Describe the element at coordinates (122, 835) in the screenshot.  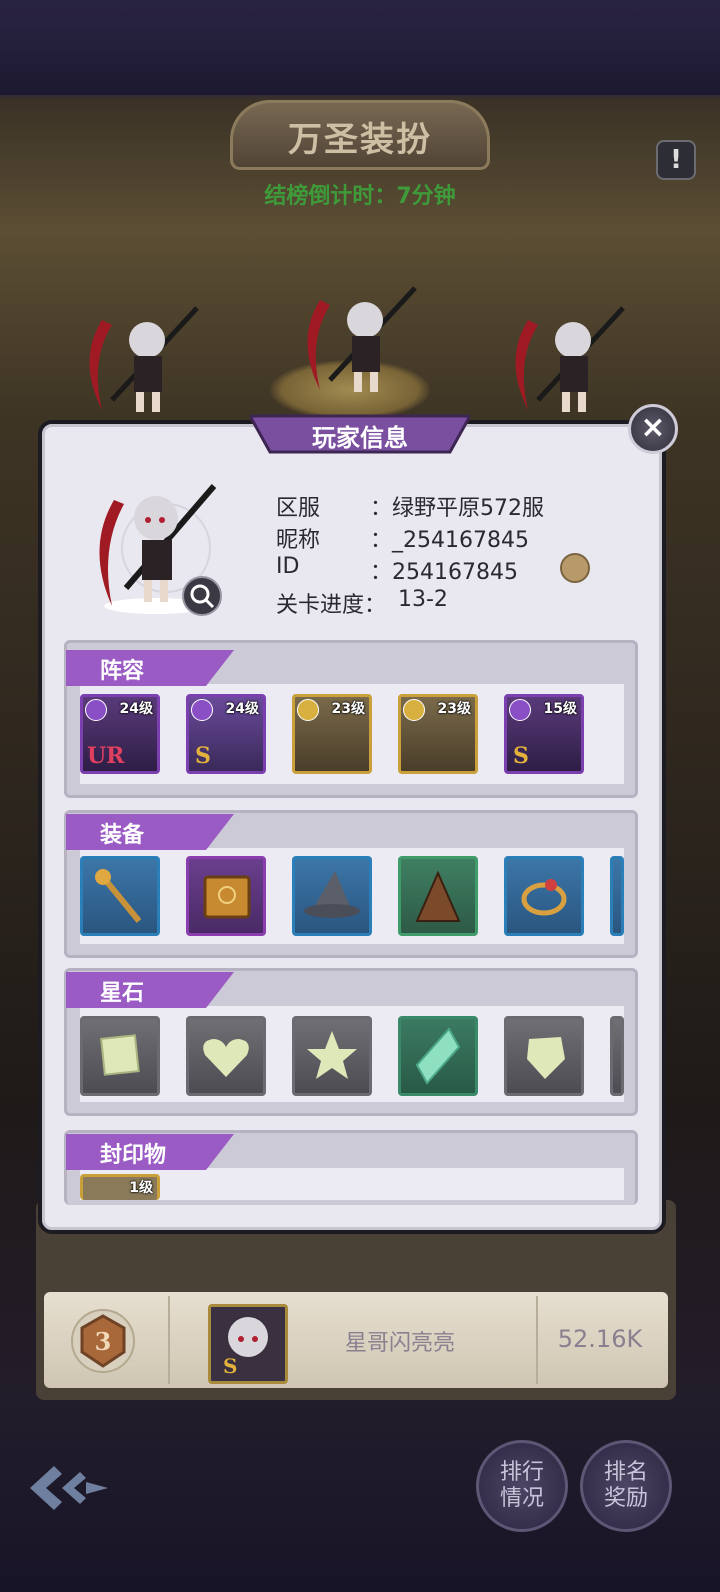
I see `equipment-title: 装备` at that location.